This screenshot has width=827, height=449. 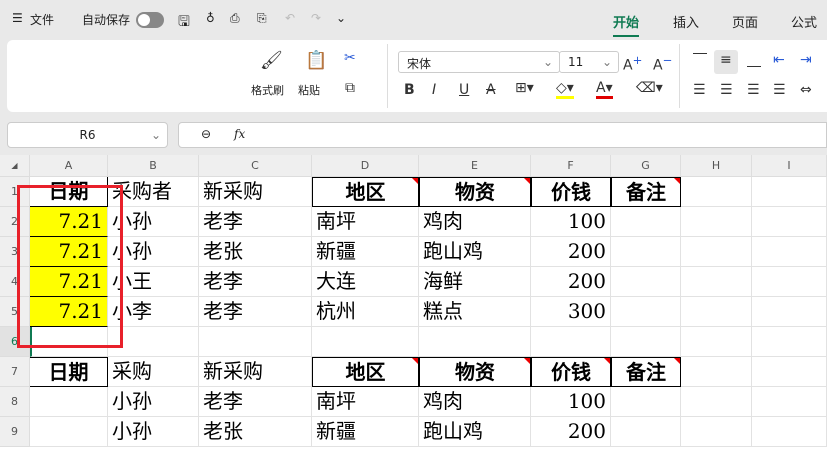 I want to click on file-menu: 文件, so click(x=42, y=19).